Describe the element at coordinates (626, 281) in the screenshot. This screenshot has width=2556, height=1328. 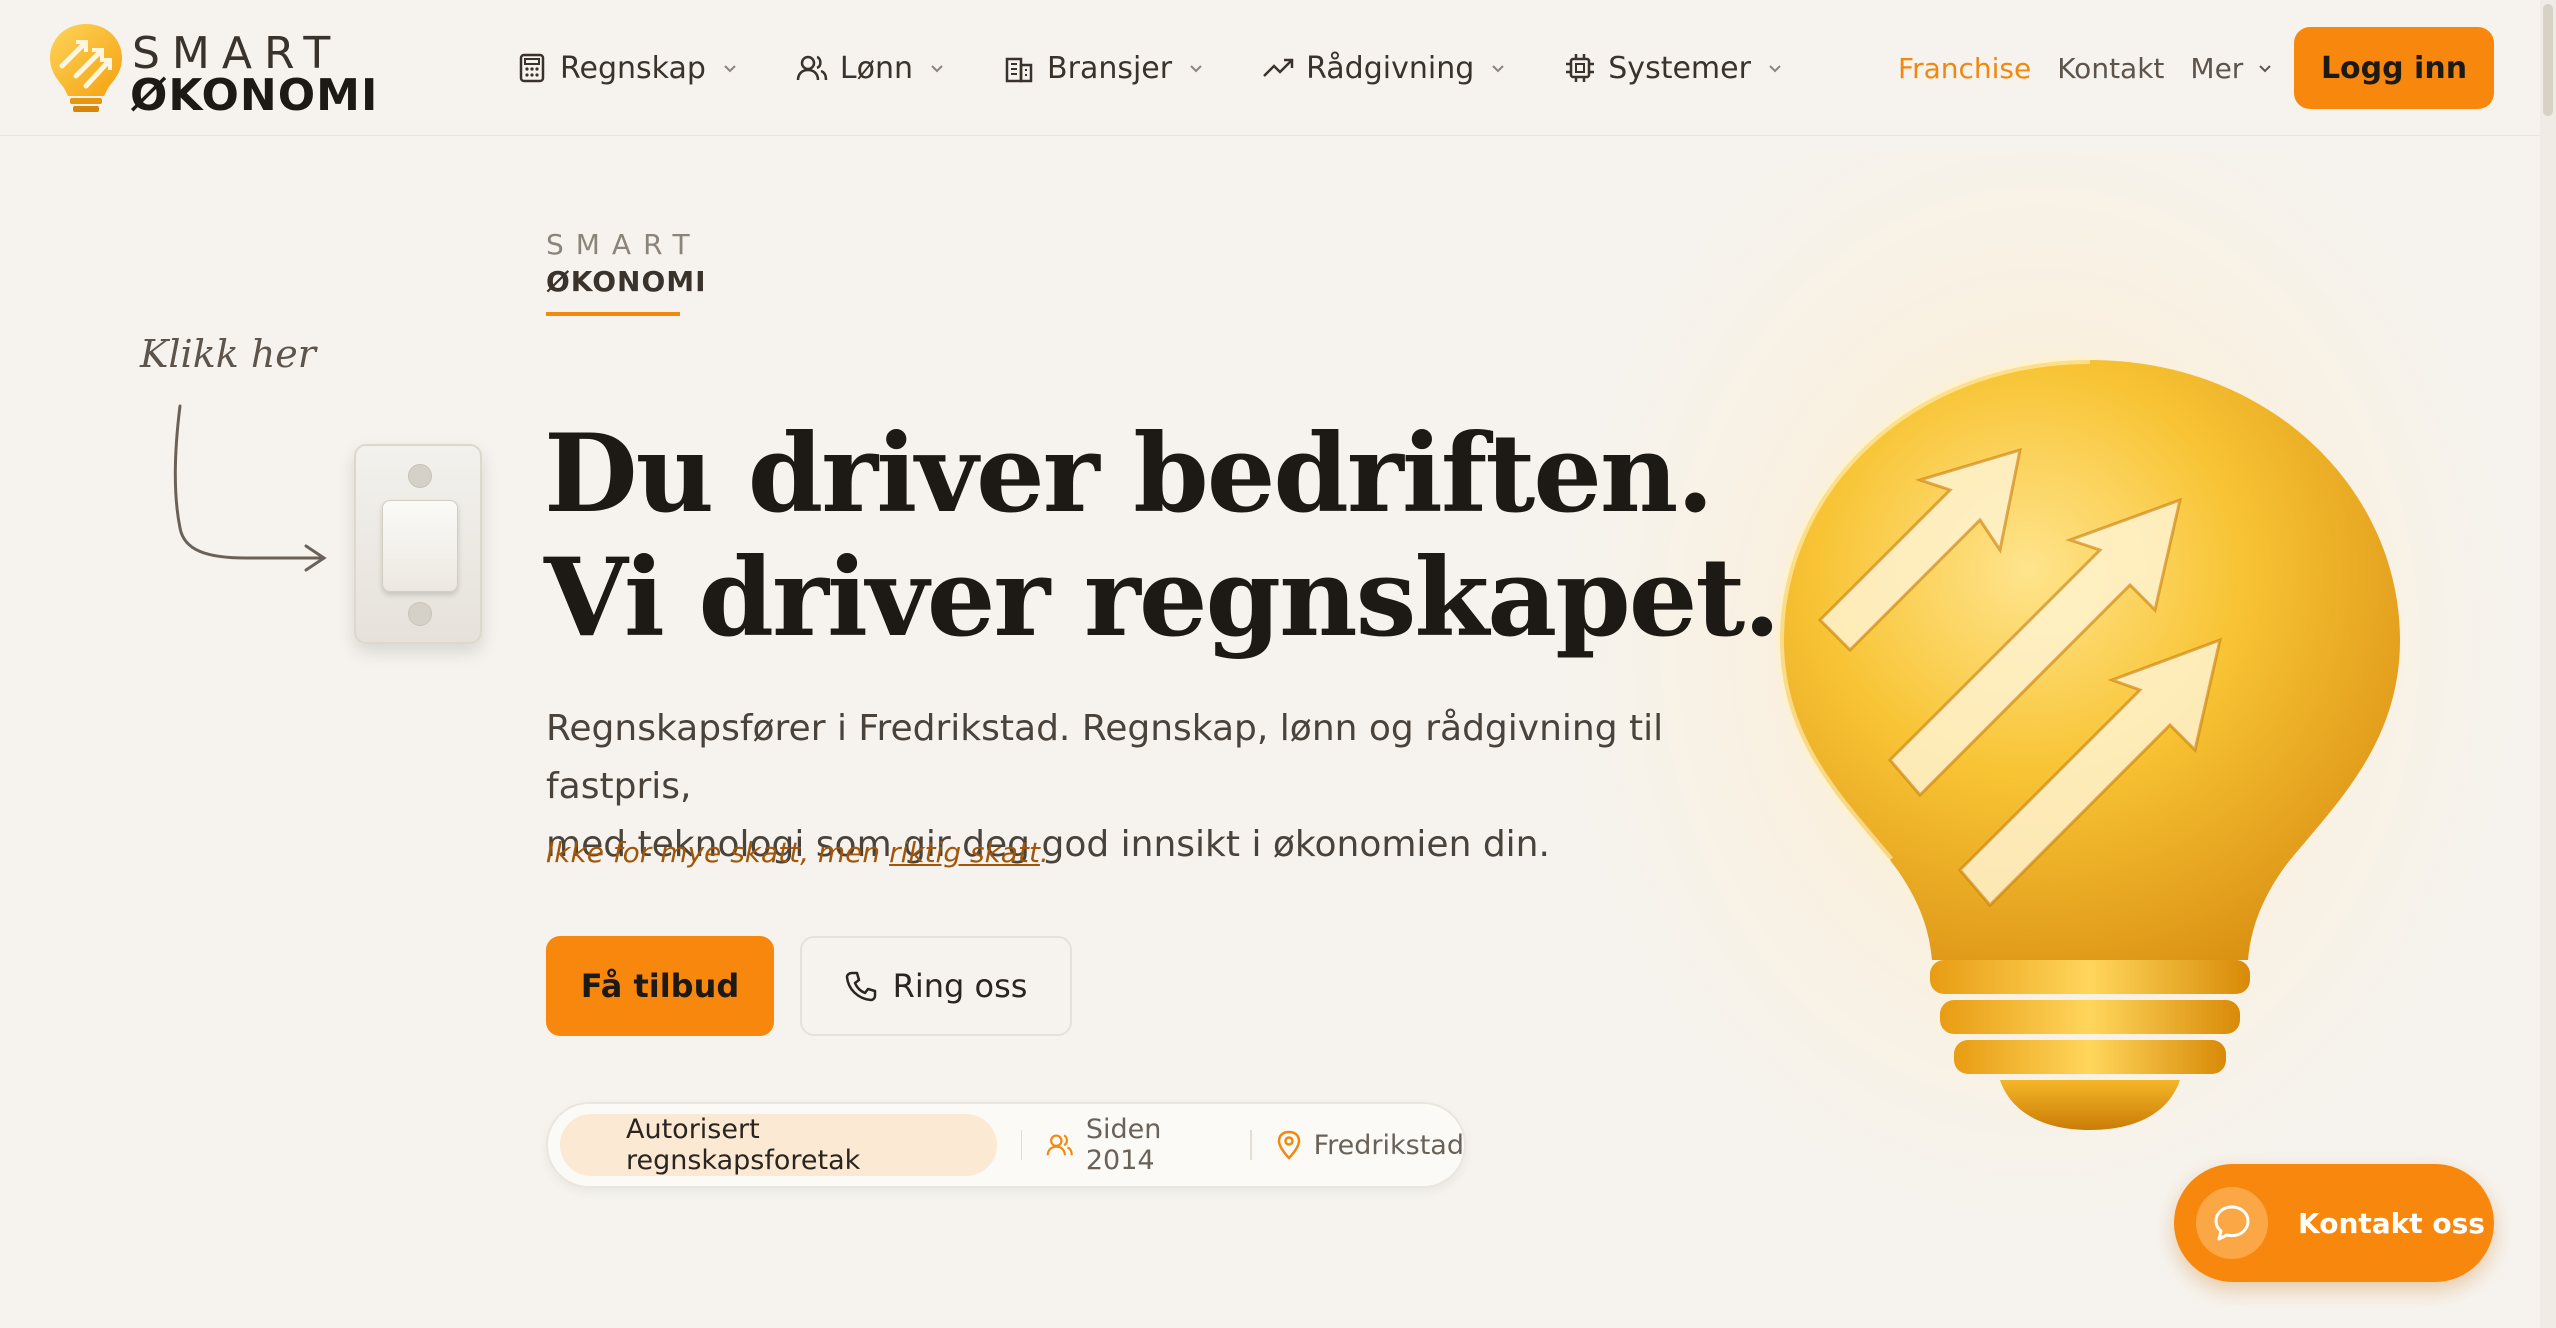
I see `eyebrow-okonomi: ØKONOMI` at that location.